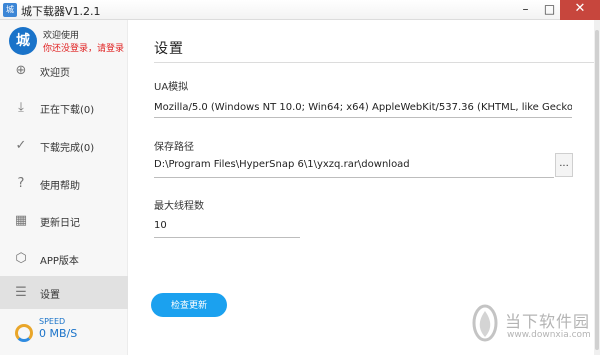 The height and width of the screenshot is (355, 600). I want to click on sidebar-item-app-version: ⬡ APP版本, so click(64, 258).